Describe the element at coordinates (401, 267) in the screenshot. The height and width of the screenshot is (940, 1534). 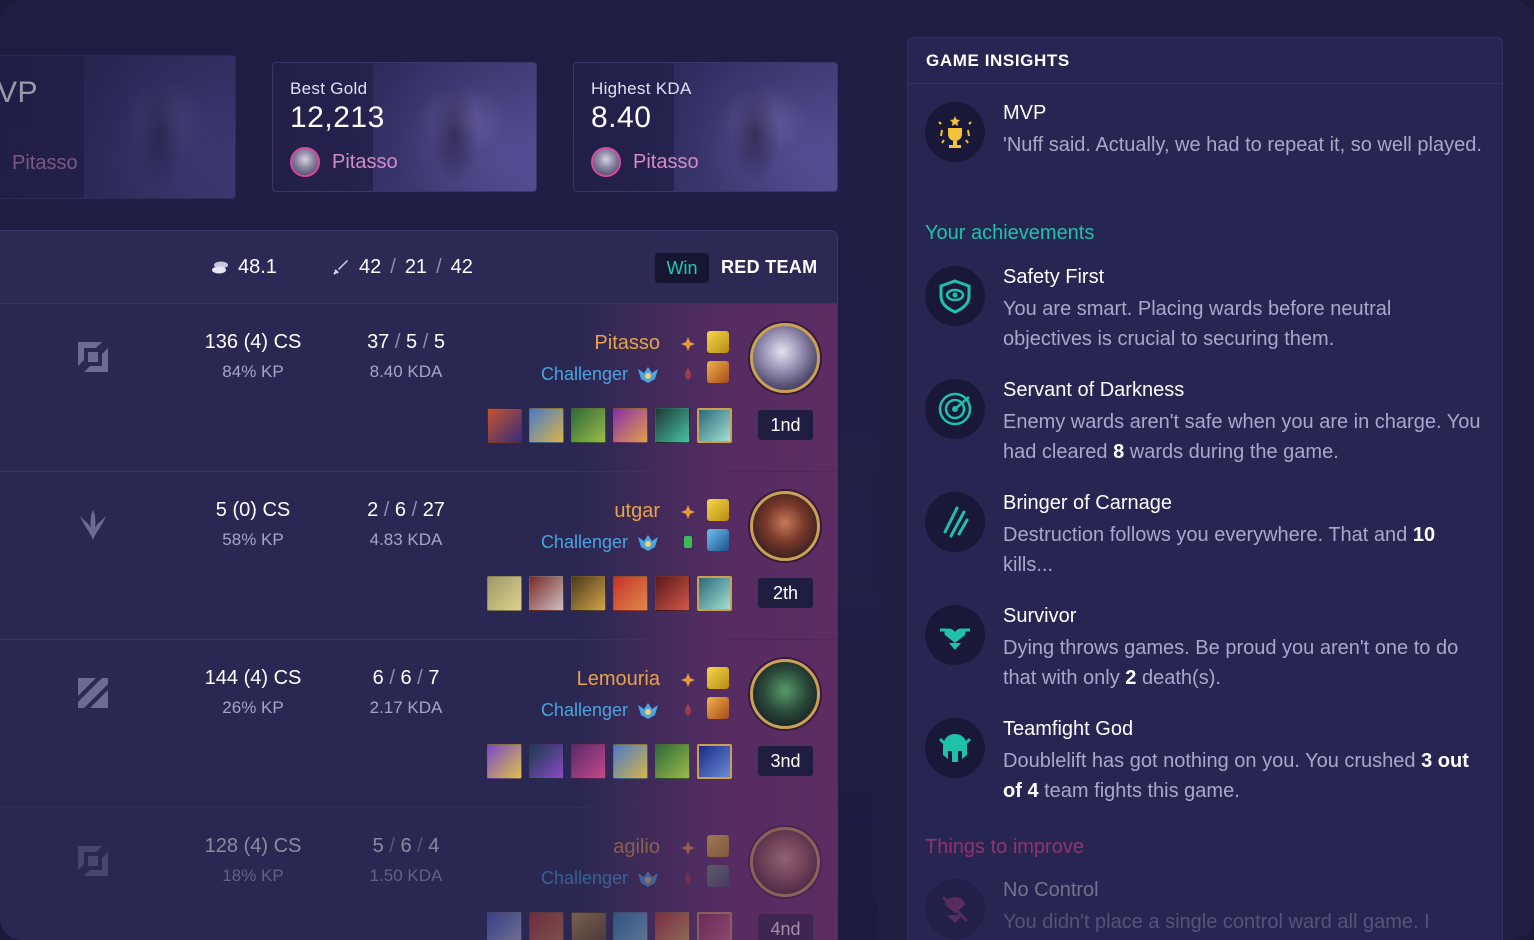
I see `team-kda: 42 / 21 / 42` at that location.